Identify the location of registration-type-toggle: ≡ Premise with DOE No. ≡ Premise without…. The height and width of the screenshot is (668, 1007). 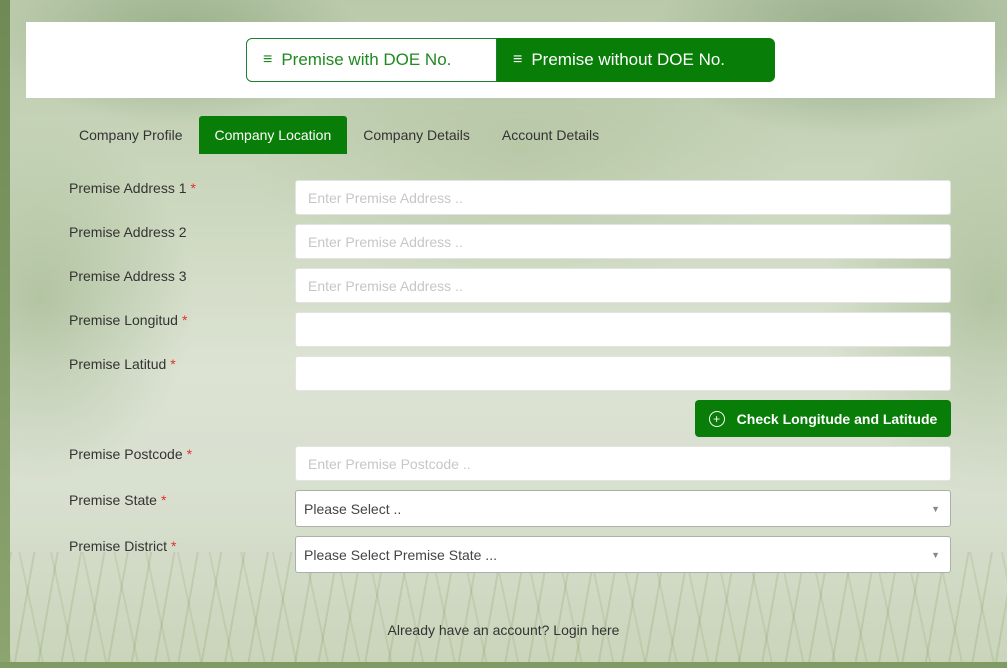
(510, 60).